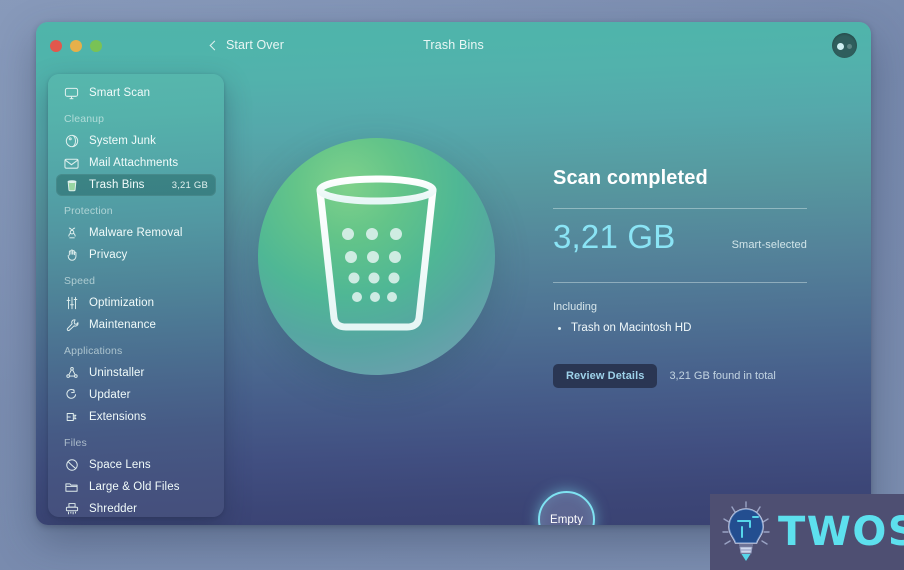  Describe the element at coordinates (605, 376) in the screenshot. I see `review-details-button: Review Details` at that location.